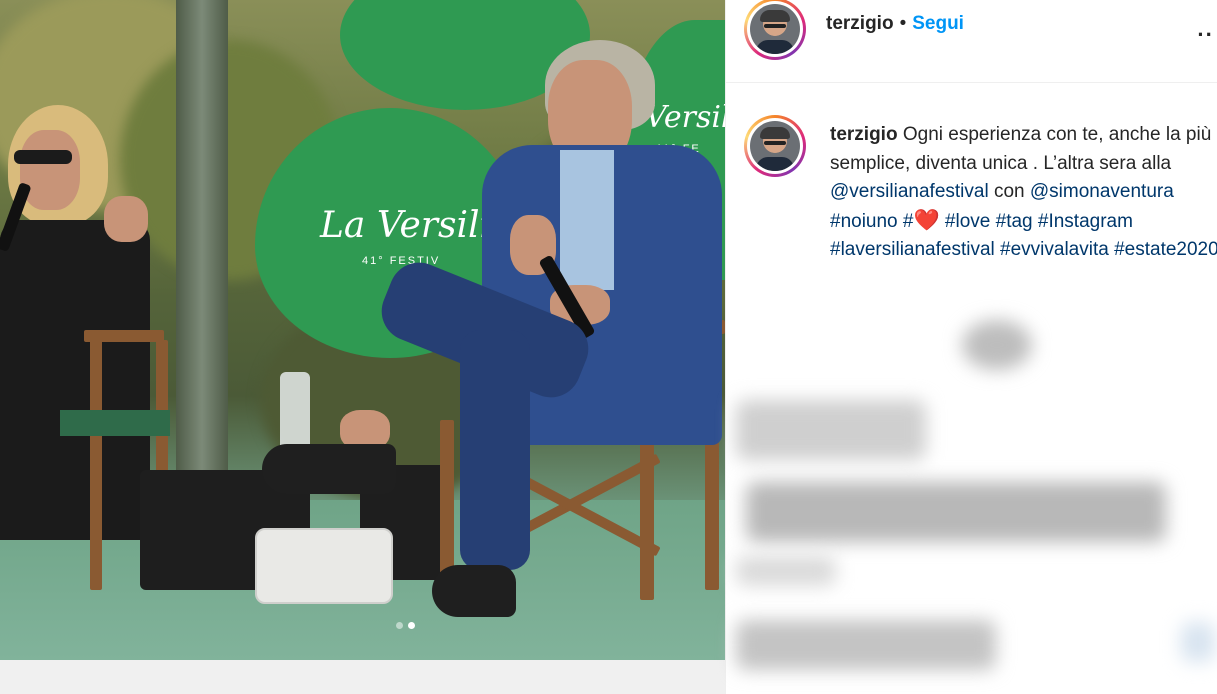 This screenshot has width=1217, height=694. I want to click on carousel-indicator, so click(405, 625).